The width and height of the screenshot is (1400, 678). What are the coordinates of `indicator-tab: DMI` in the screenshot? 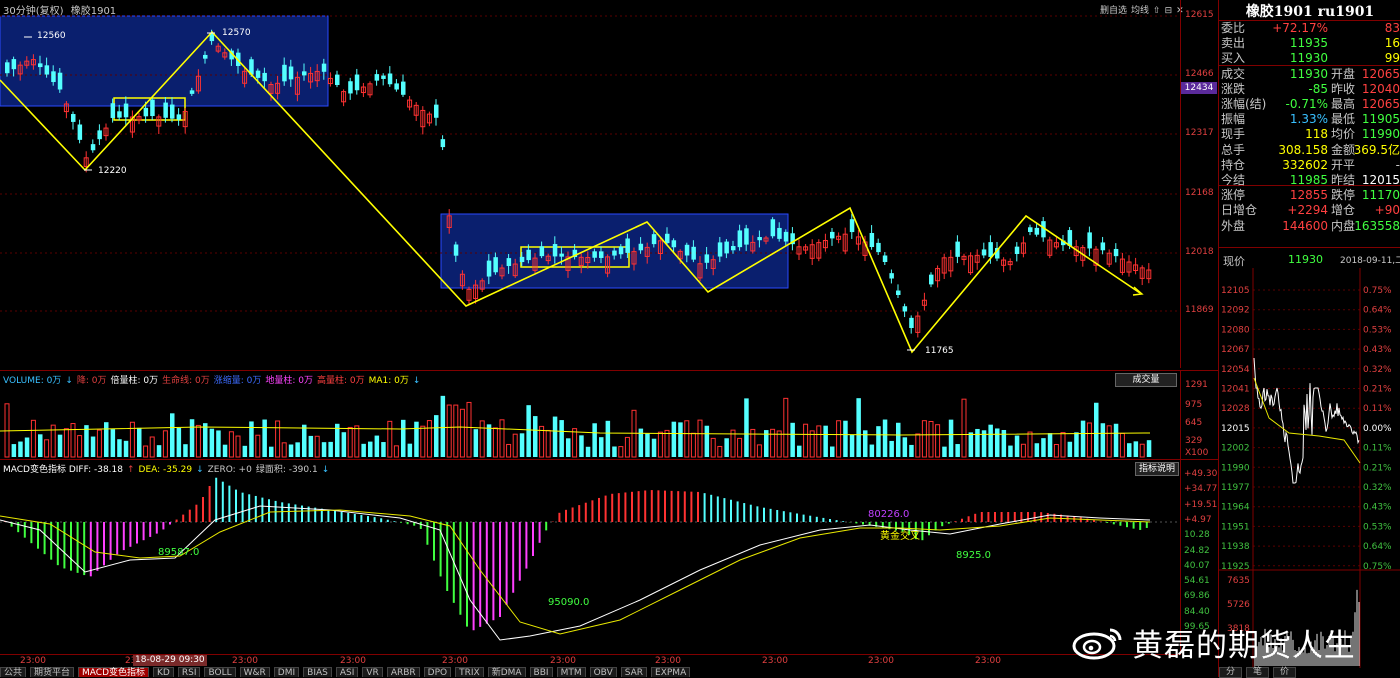 It's located at (286, 672).